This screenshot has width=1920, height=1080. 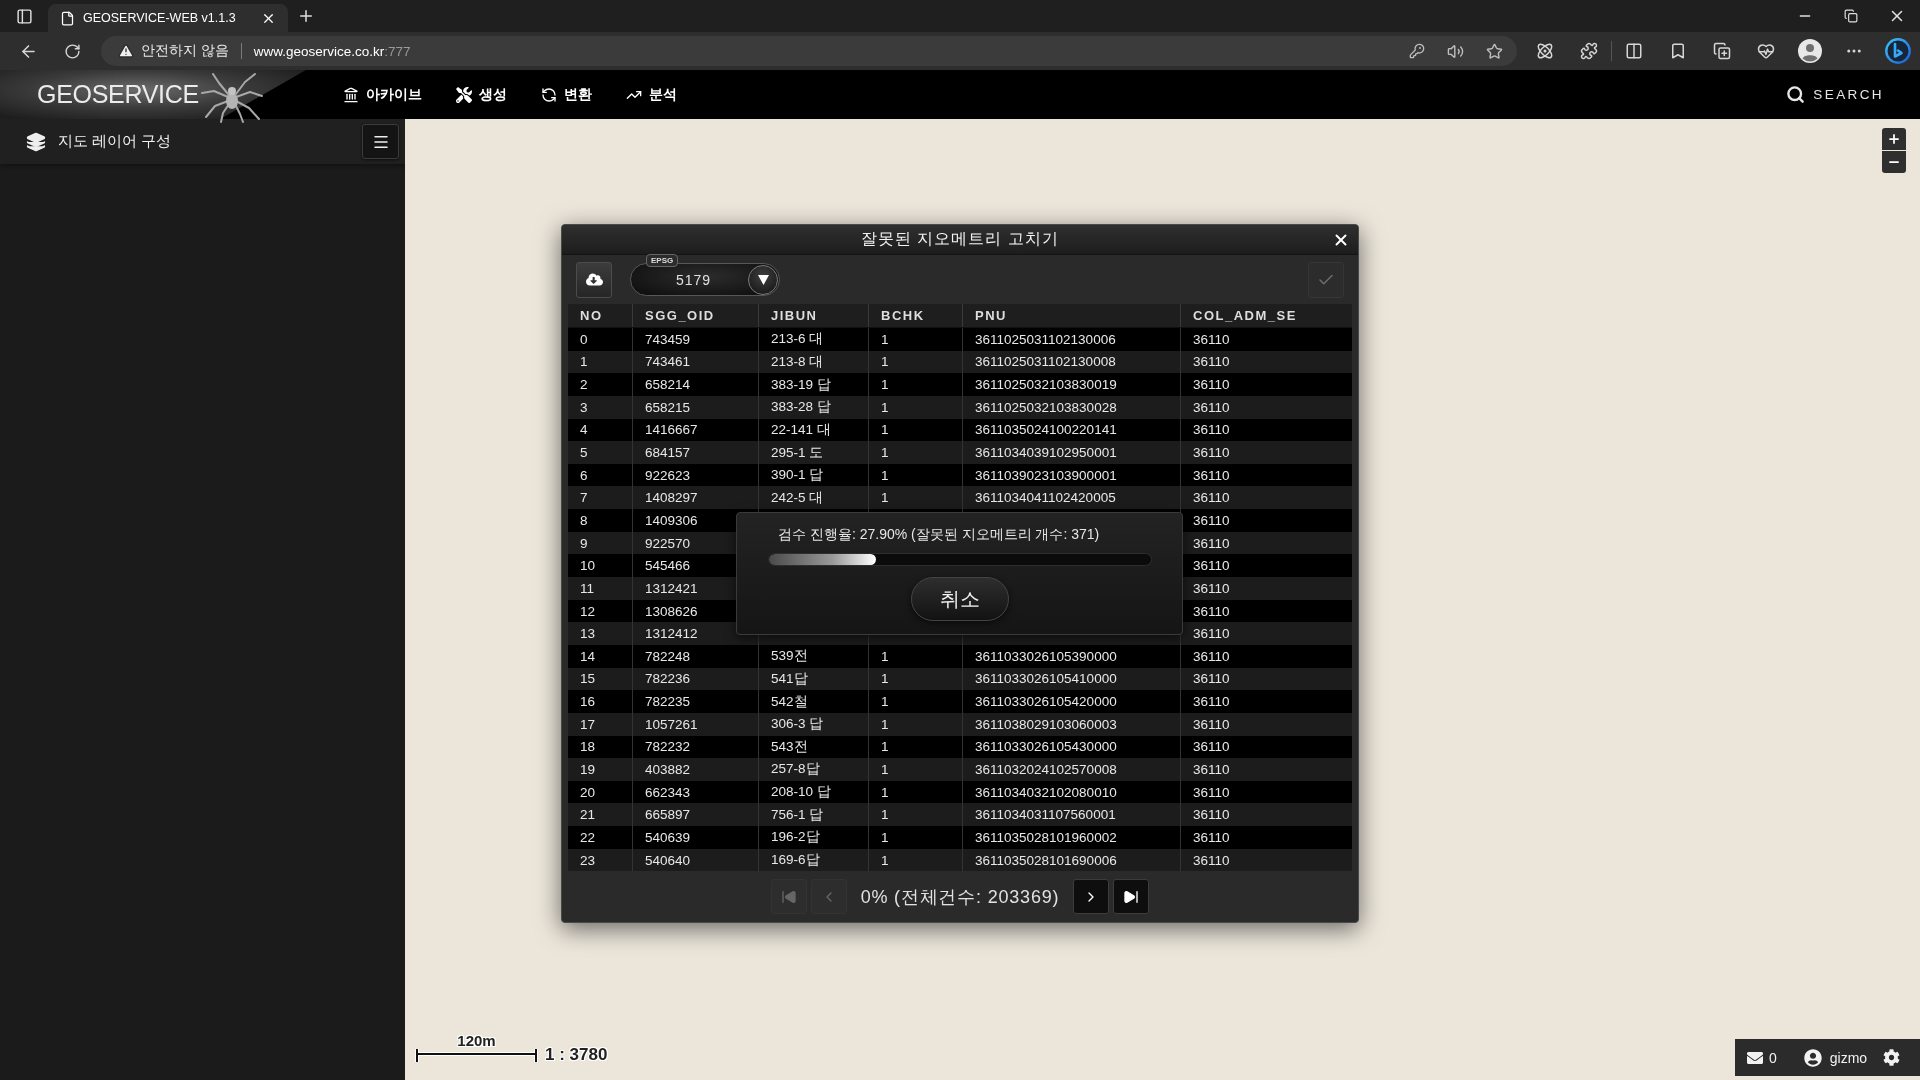 What do you see at coordinates (1091, 897) in the screenshot?
I see `next-page-button` at bounding box center [1091, 897].